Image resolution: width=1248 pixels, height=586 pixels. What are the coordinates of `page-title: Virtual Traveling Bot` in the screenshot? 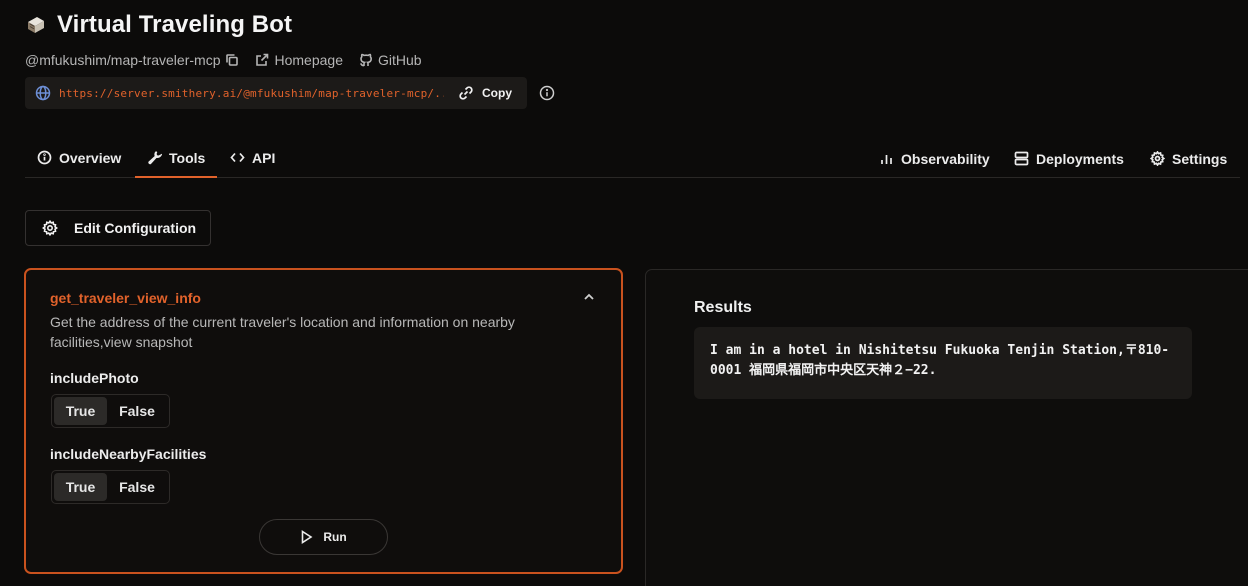 It's located at (175, 24).